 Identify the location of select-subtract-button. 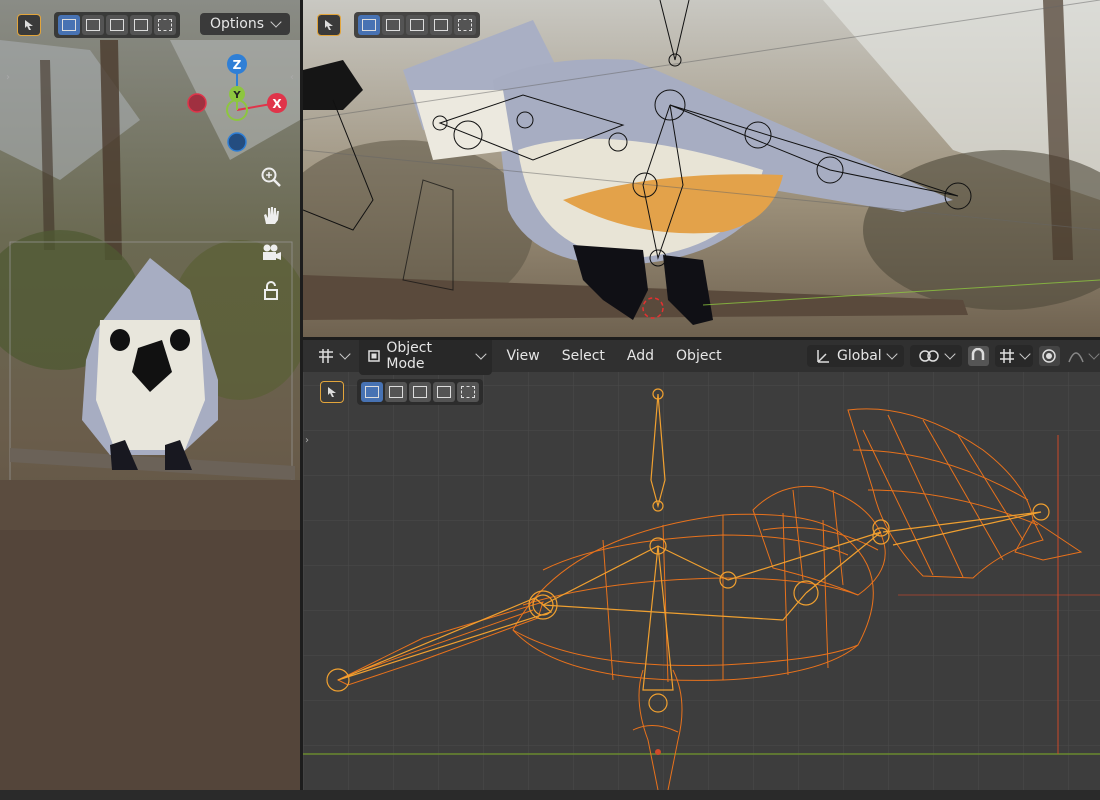
(117, 25).